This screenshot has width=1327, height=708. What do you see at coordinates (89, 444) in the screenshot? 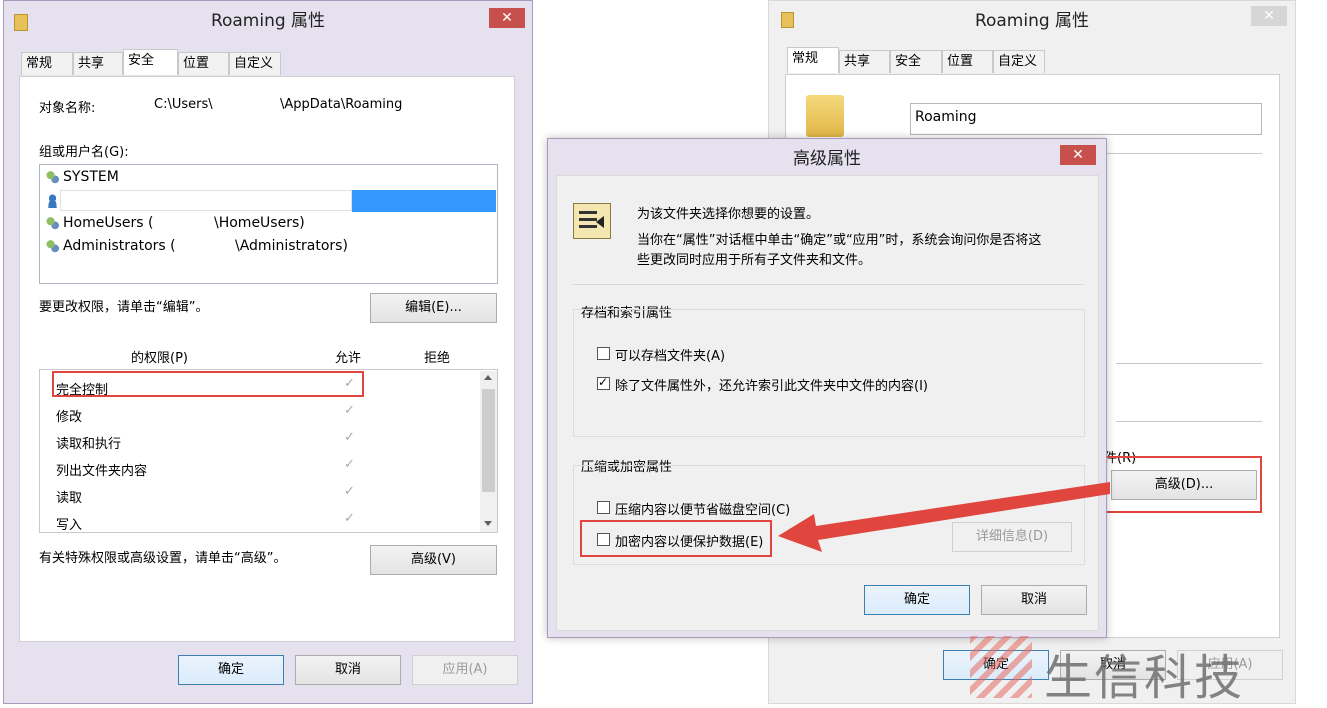
I see `permission-name: 读取和执行` at bounding box center [89, 444].